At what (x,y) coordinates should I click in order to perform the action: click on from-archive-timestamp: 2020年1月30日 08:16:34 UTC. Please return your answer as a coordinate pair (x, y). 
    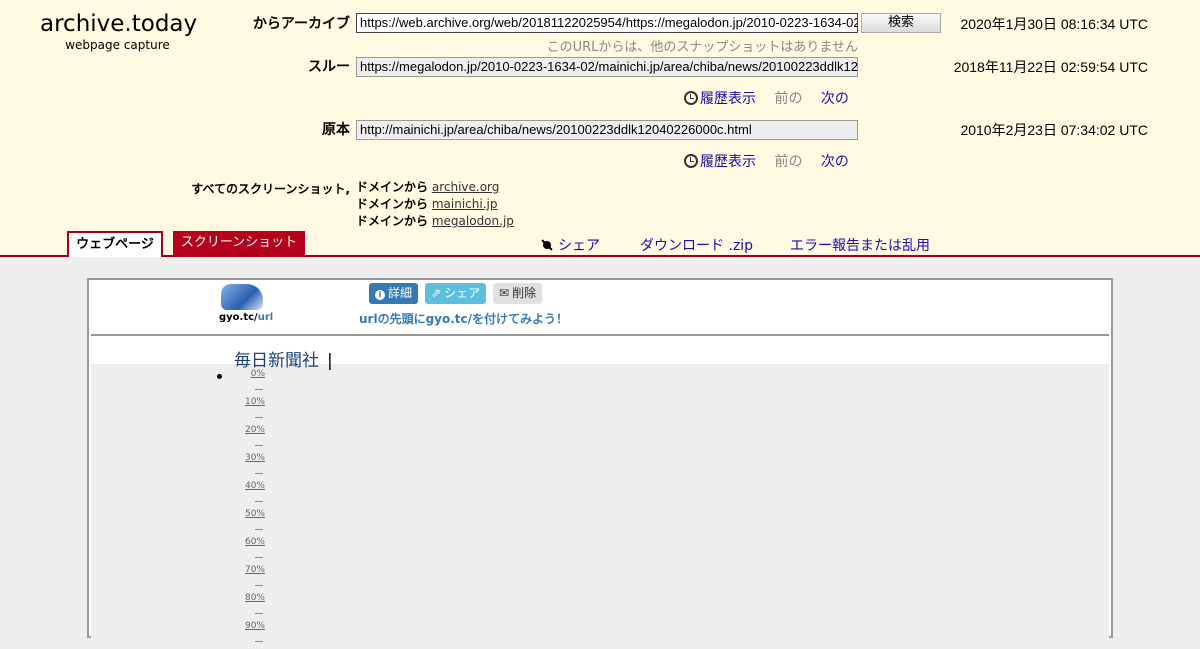
    Looking at the image, I should click on (1054, 24).